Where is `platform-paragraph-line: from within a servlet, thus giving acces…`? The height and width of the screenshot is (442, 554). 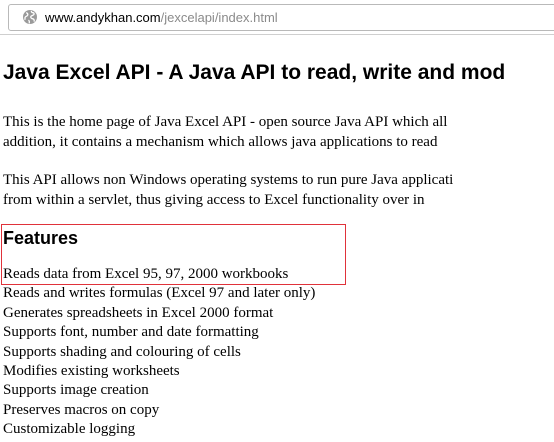 platform-paragraph-line: from within a servlet, thus giving acces… is located at coordinates (214, 200).